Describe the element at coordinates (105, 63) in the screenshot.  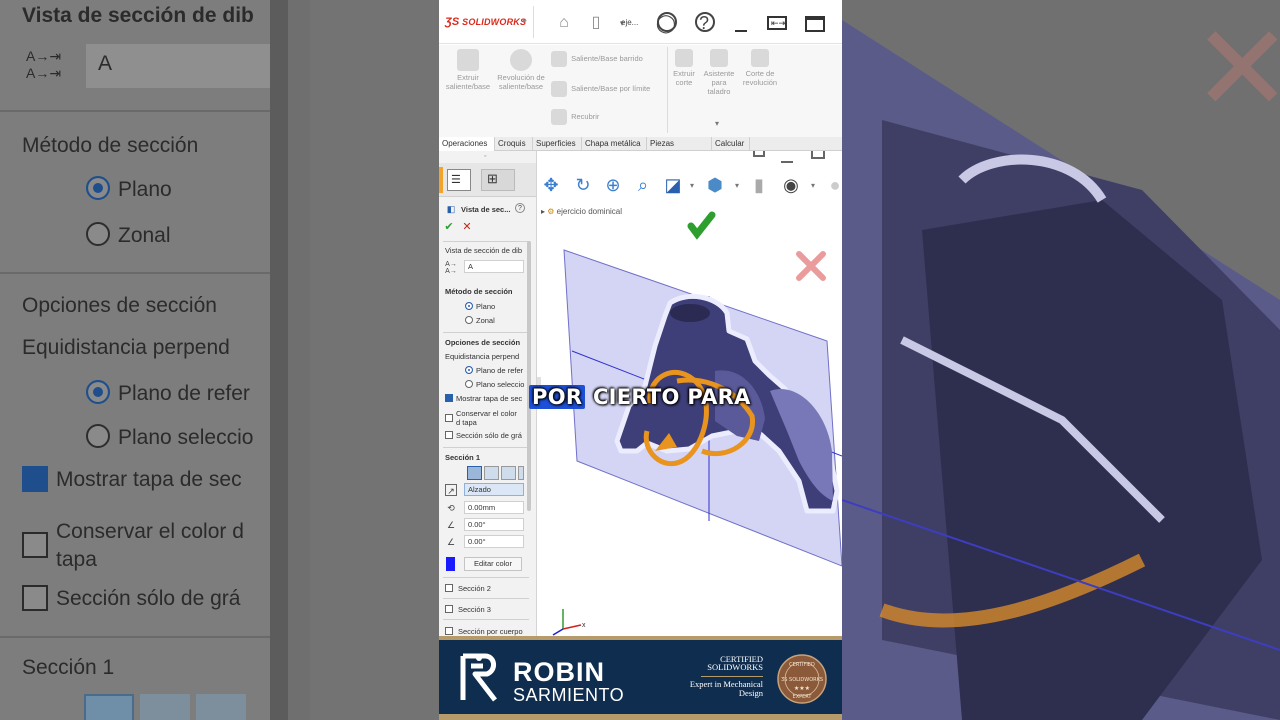
I see `bg-field-value: A` at that location.